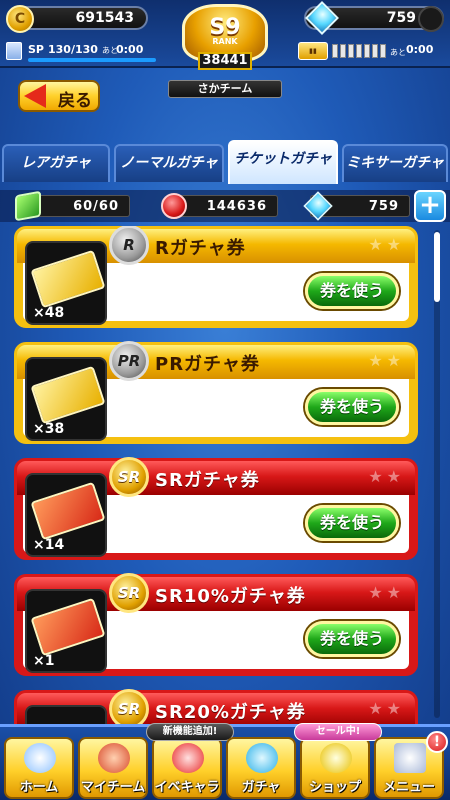 Image resolution: width=450 pixels, height=800 pixels. What do you see at coordinates (283, 162) in the screenshot?
I see `tab-ticket-gacha: チケットガチャ` at bounding box center [283, 162].